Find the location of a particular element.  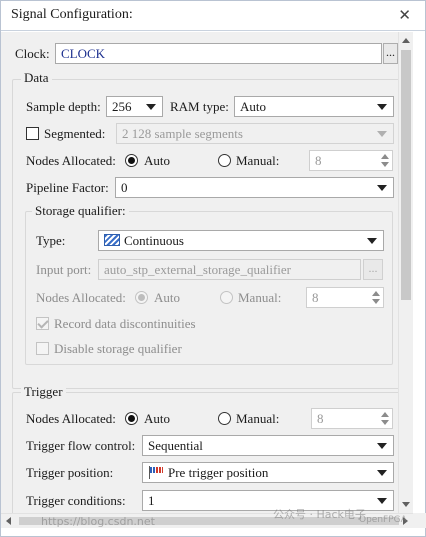

trigger-nodes-spinbox: 8 is located at coordinates (352, 418).